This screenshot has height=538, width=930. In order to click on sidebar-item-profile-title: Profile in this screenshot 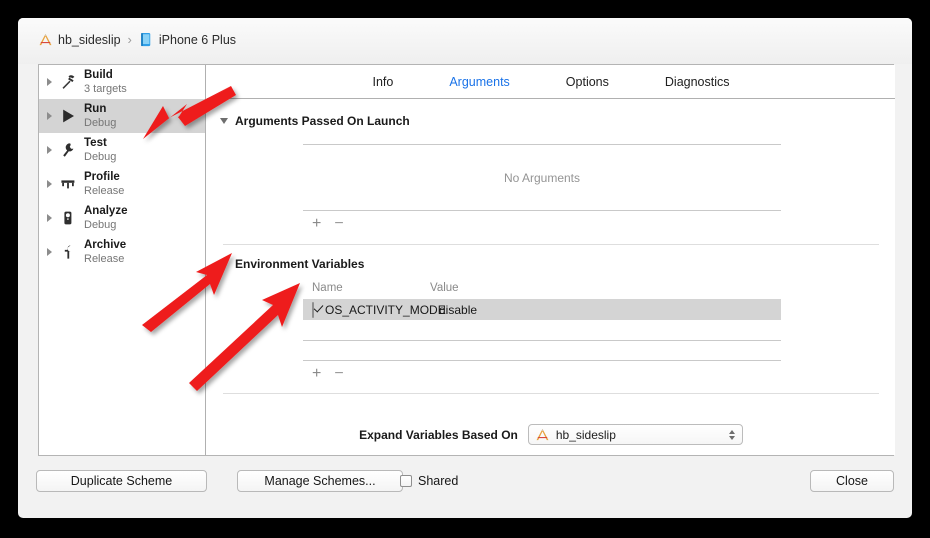, I will do `click(102, 176)`.